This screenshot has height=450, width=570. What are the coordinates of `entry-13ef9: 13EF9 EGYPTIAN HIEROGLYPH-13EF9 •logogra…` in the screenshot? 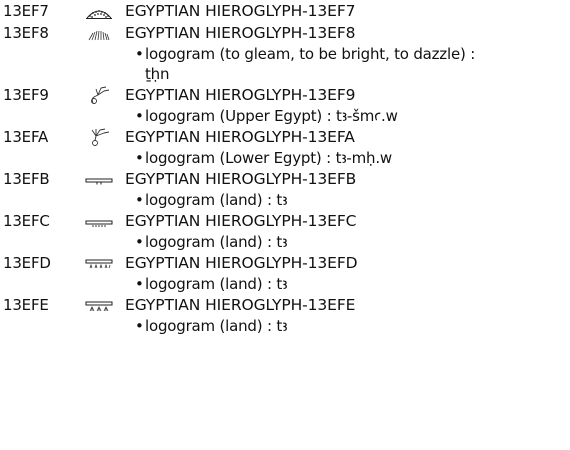 It's located at (285, 105).